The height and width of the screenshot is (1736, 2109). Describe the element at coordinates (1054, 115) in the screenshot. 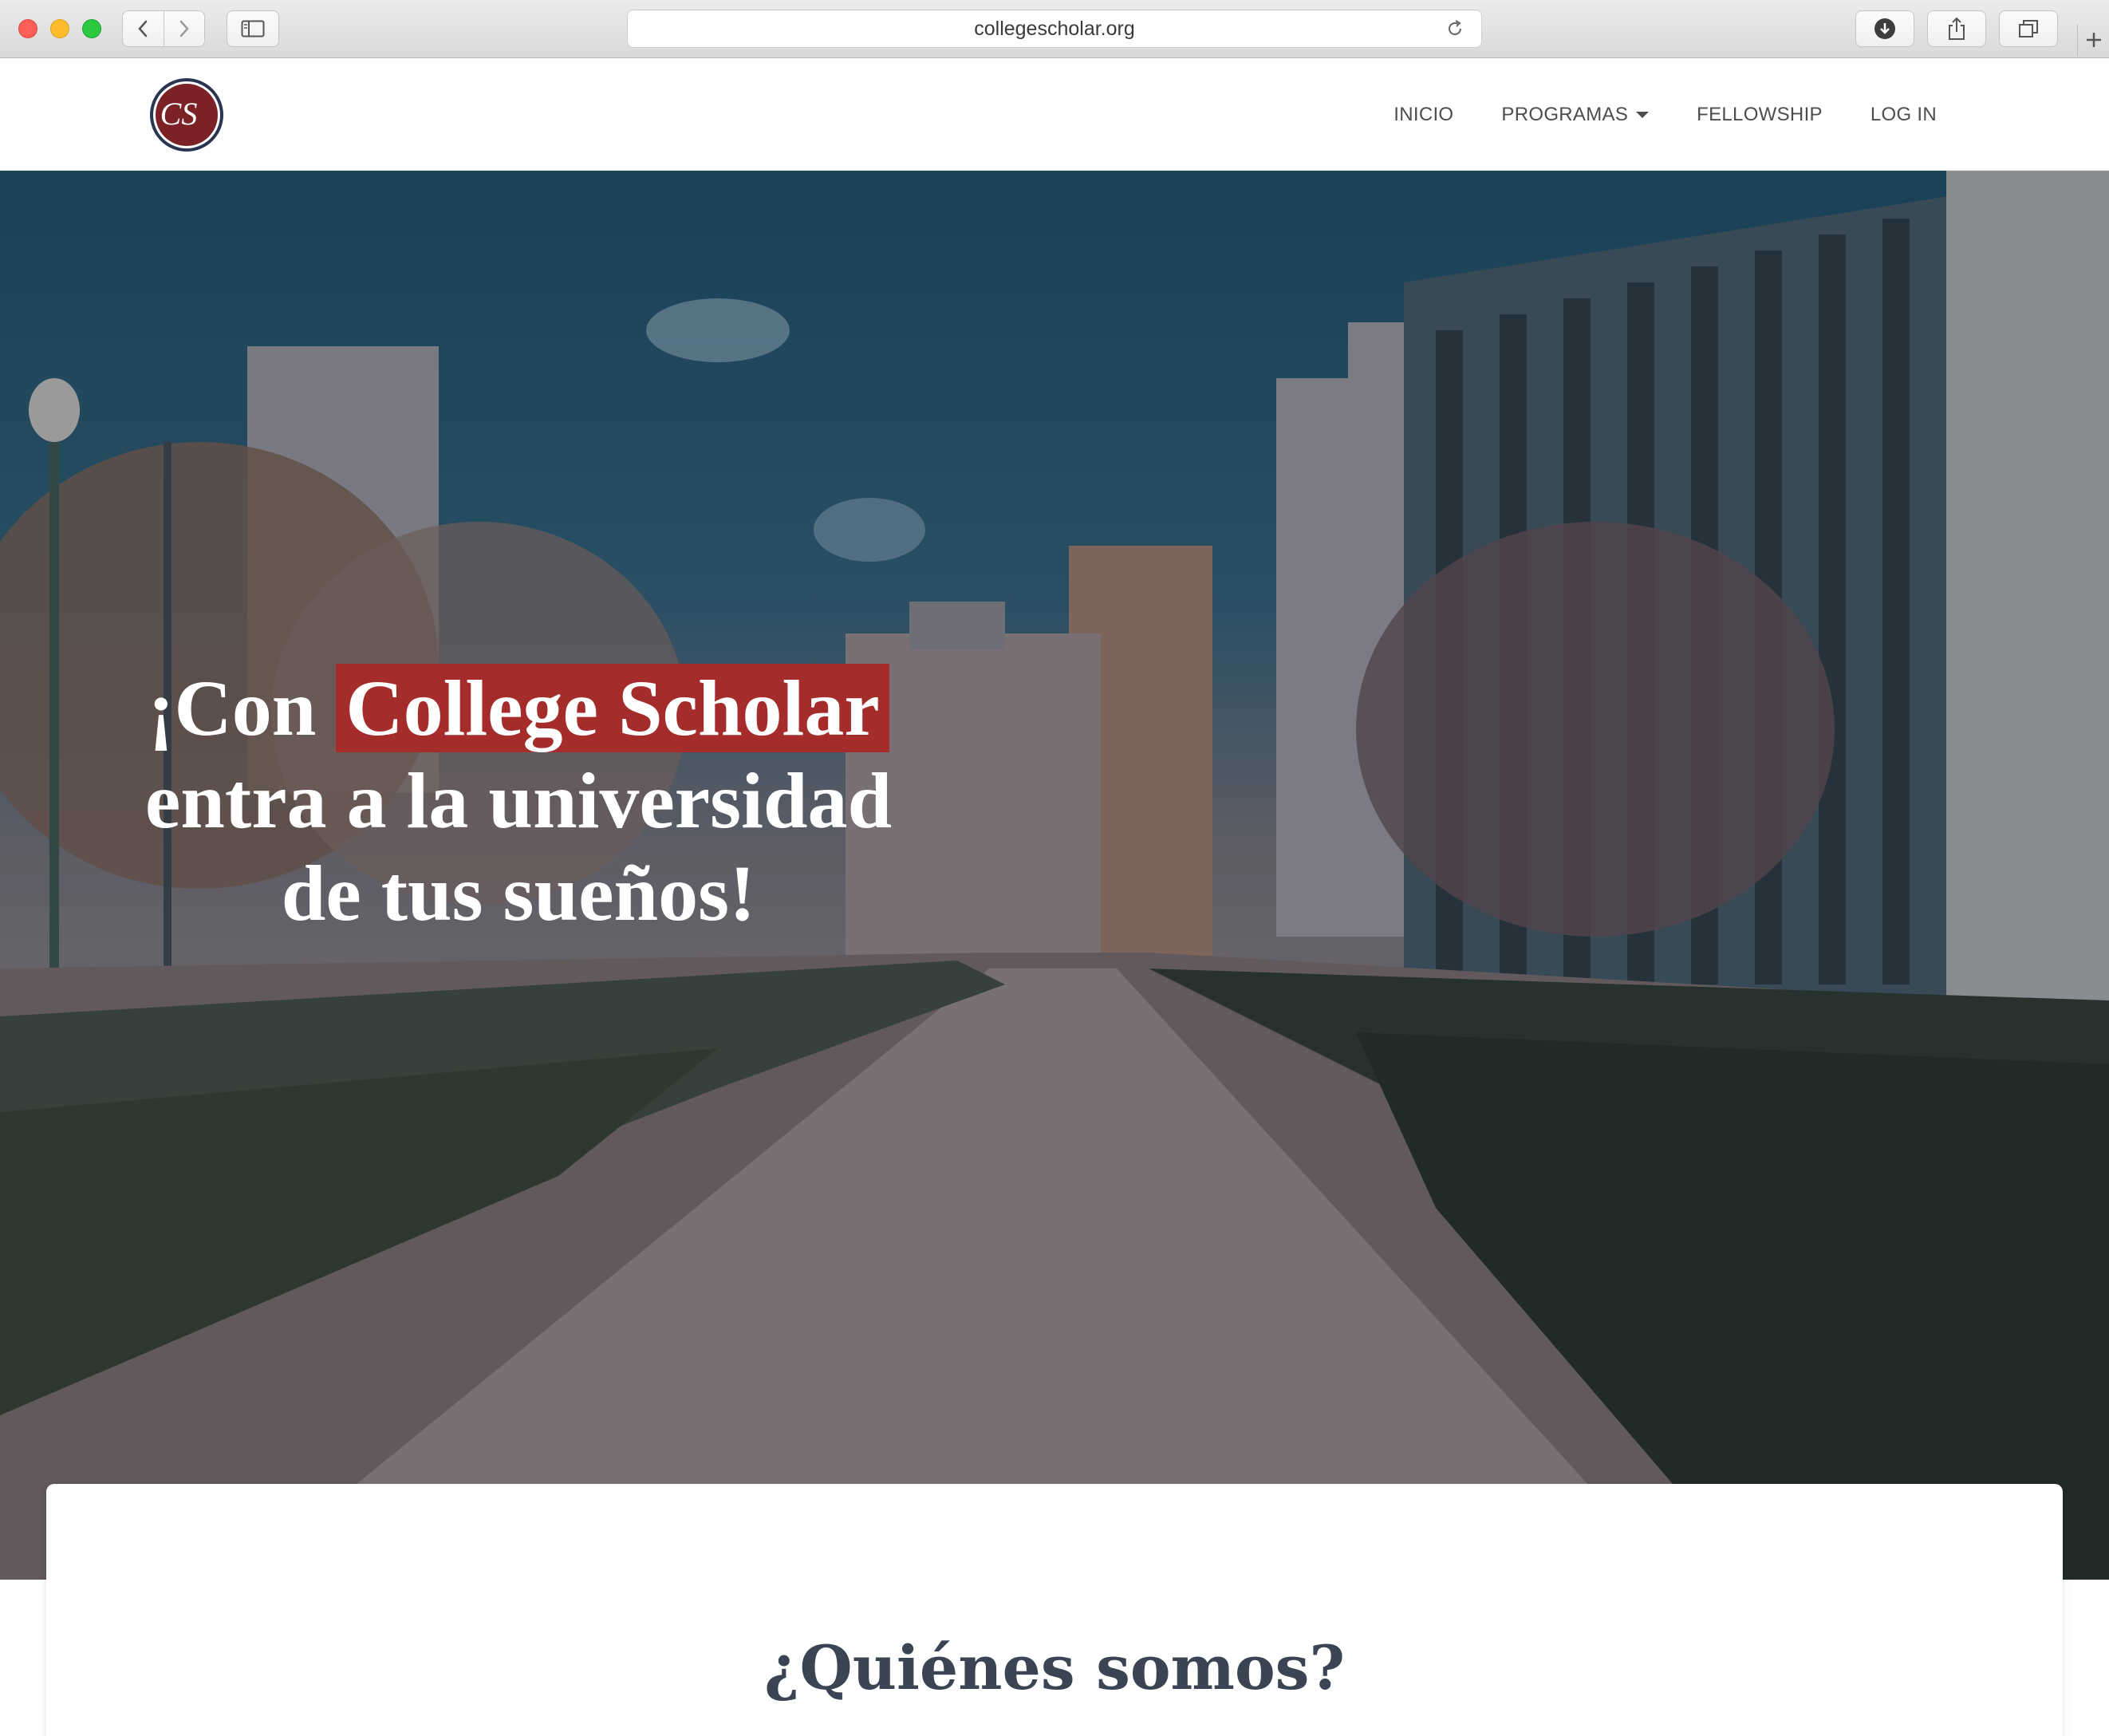

I see `site-header: CS INICIO PROGRAMAS FELLOWSHIP LOG IN` at that location.